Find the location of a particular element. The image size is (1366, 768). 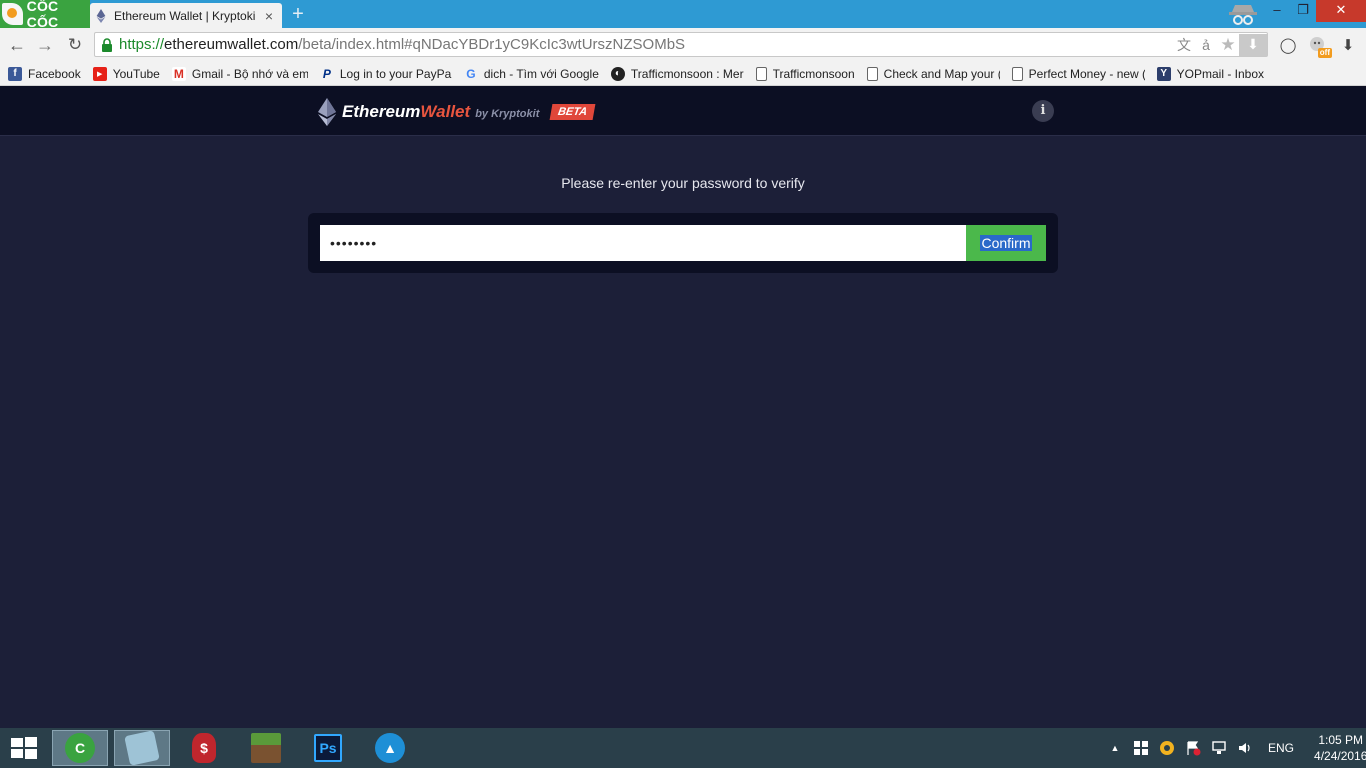

tray-flag-icon is located at coordinates (1193, 748).